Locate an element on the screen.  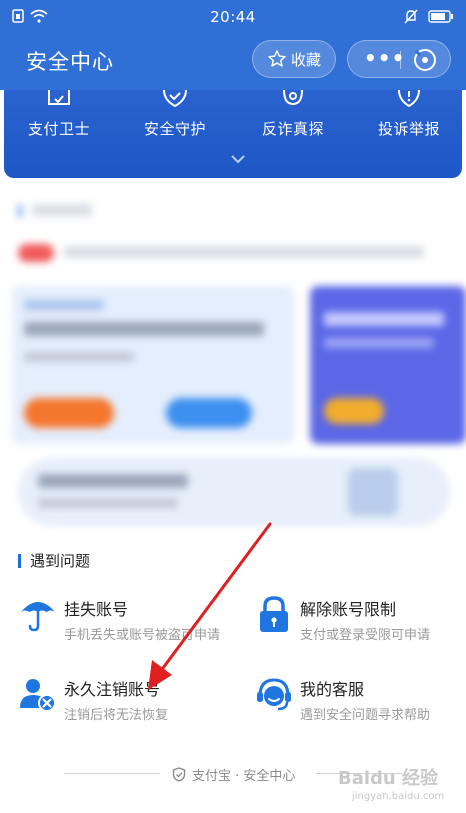
umbrella-icon is located at coordinates (38, 617).